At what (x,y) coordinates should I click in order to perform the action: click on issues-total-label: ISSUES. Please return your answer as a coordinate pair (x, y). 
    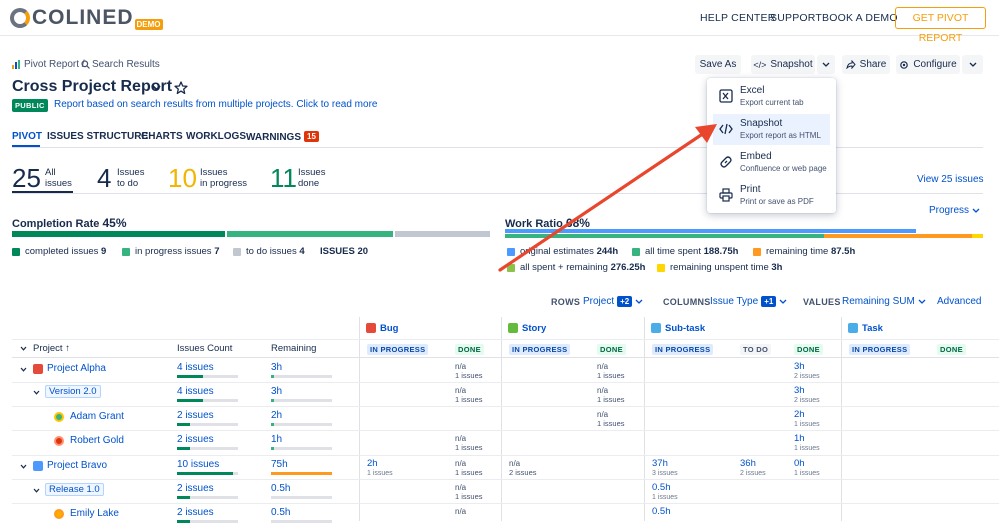
    Looking at the image, I should click on (337, 251).